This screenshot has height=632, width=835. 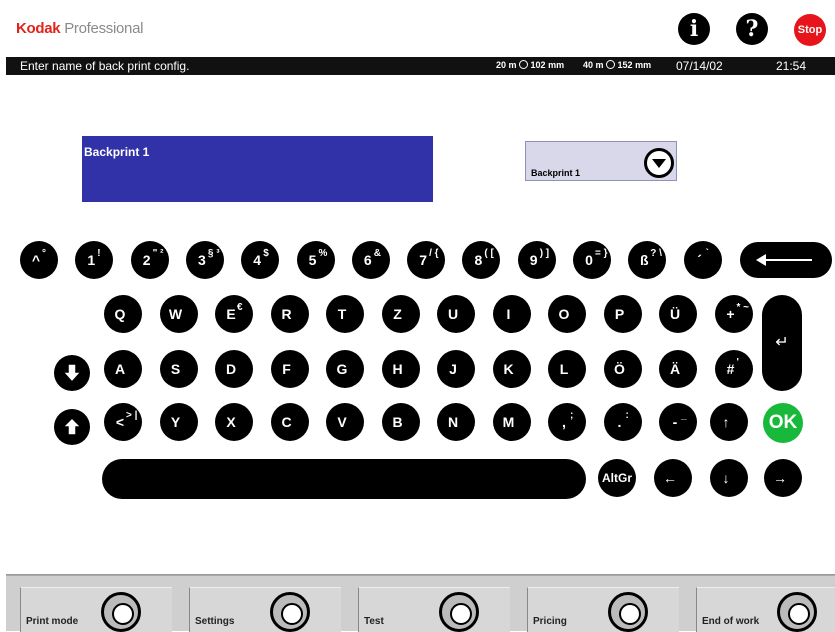 What do you see at coordinates (344, 479) in the screenshot?
I see `space-key` at bounding box center [344, 479].